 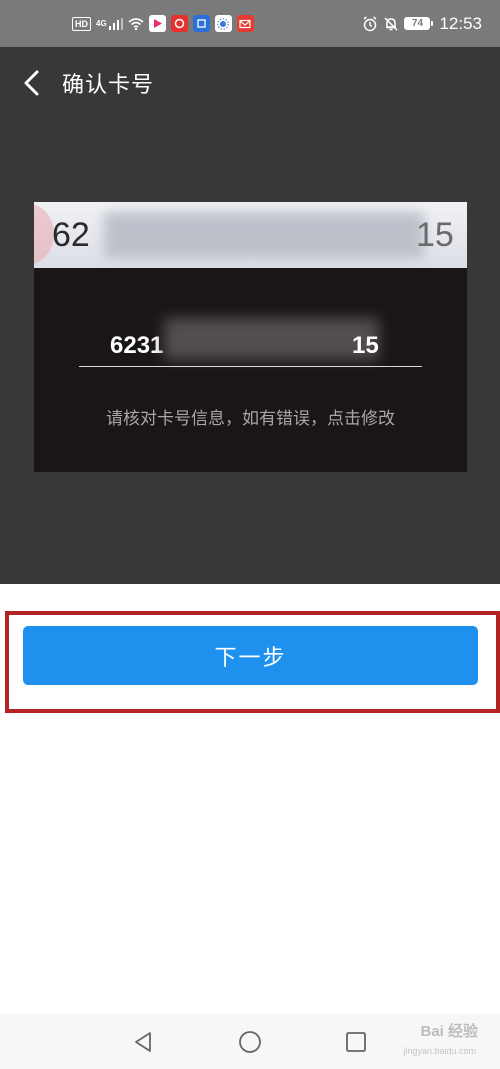 What do you see at coordinates (250, 366) in the screenshot?
I see `card-number-underline` at bounding box center [250, 366].